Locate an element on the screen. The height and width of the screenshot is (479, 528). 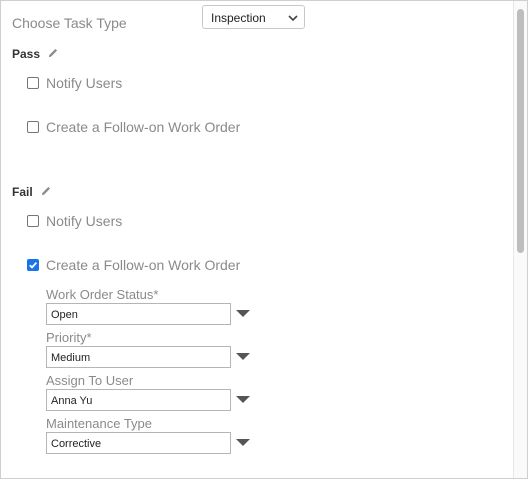
choose-task-type-label: Choose Task Type is located at coordinates (69, 23).